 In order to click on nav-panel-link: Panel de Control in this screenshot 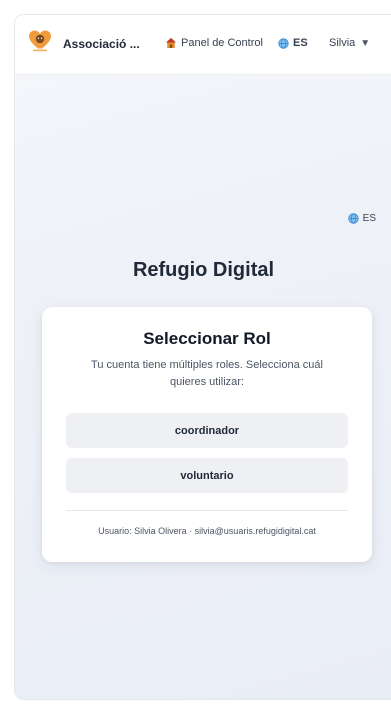, I will do `click(214, 43)`.